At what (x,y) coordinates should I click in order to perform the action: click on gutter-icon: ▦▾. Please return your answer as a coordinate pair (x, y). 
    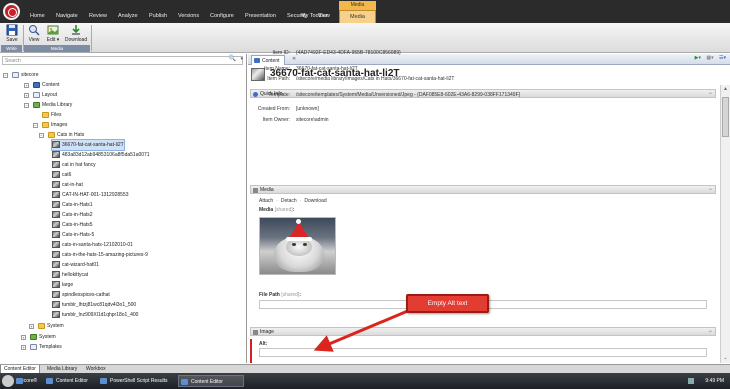
    Looking at the image, I should click on (709, 58).